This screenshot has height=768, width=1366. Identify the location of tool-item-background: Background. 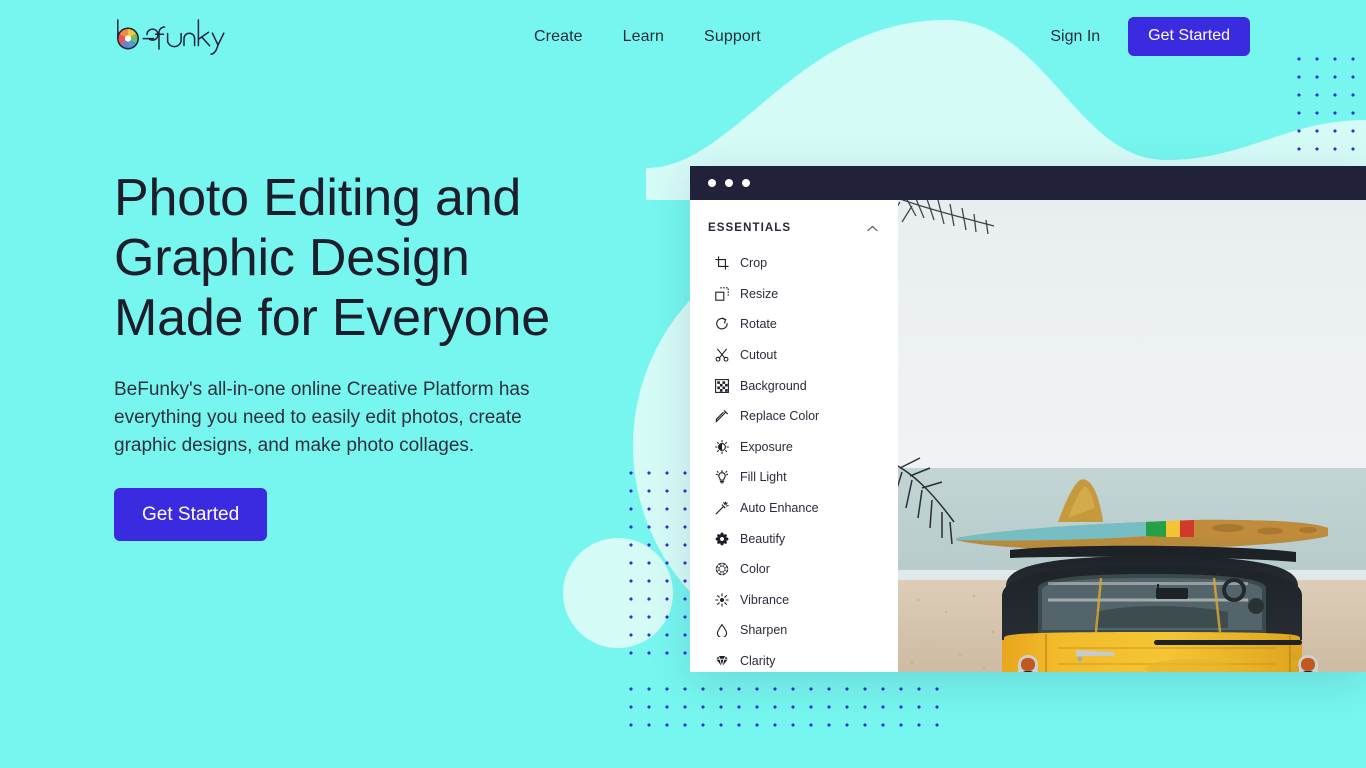
(794, 385).